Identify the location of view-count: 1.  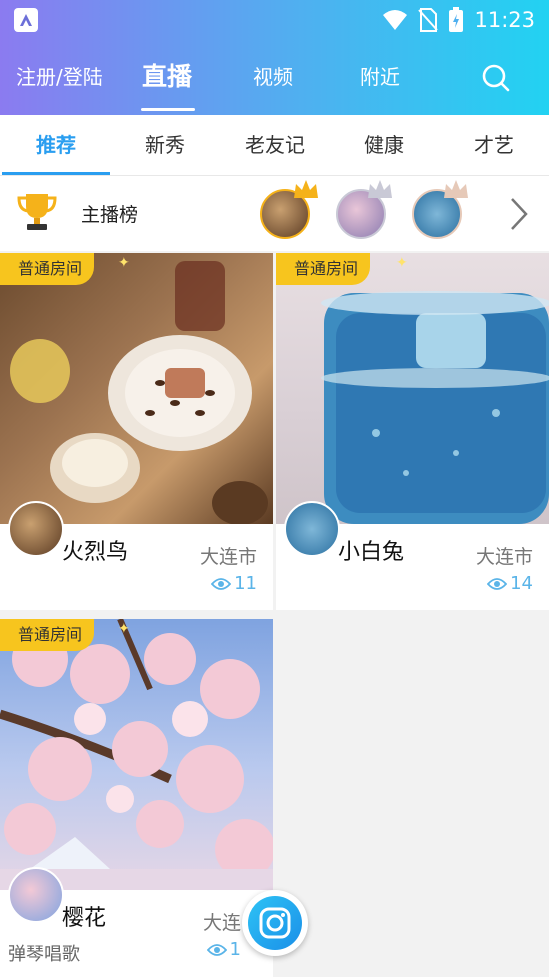
(223, 949).